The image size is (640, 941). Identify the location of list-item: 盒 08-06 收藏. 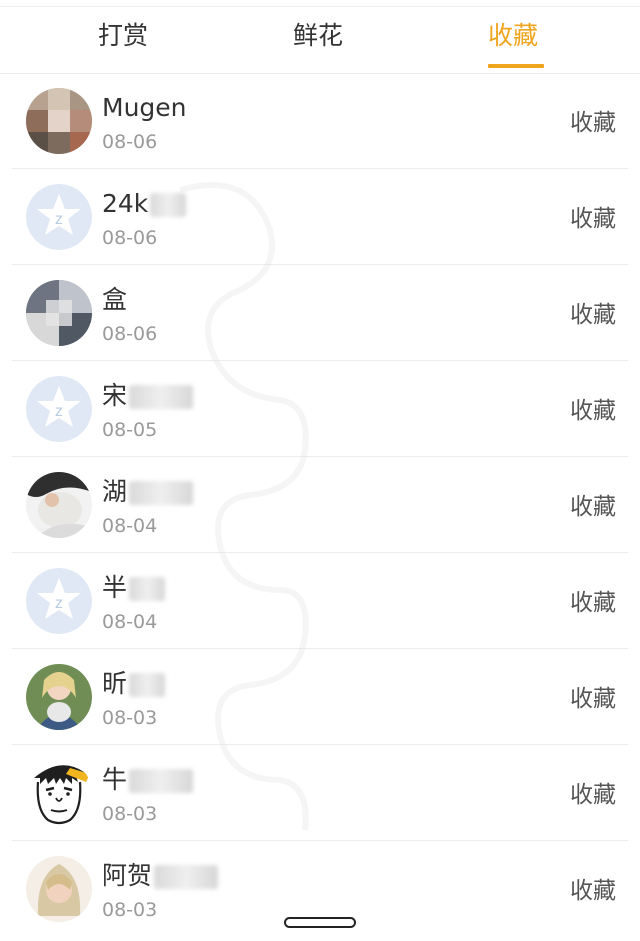
(320, 313).